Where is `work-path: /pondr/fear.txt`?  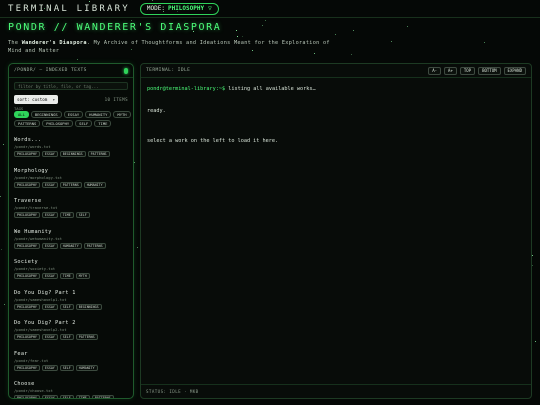
work-path: /pondr/fear.txt is located at coordinates (31, 360).